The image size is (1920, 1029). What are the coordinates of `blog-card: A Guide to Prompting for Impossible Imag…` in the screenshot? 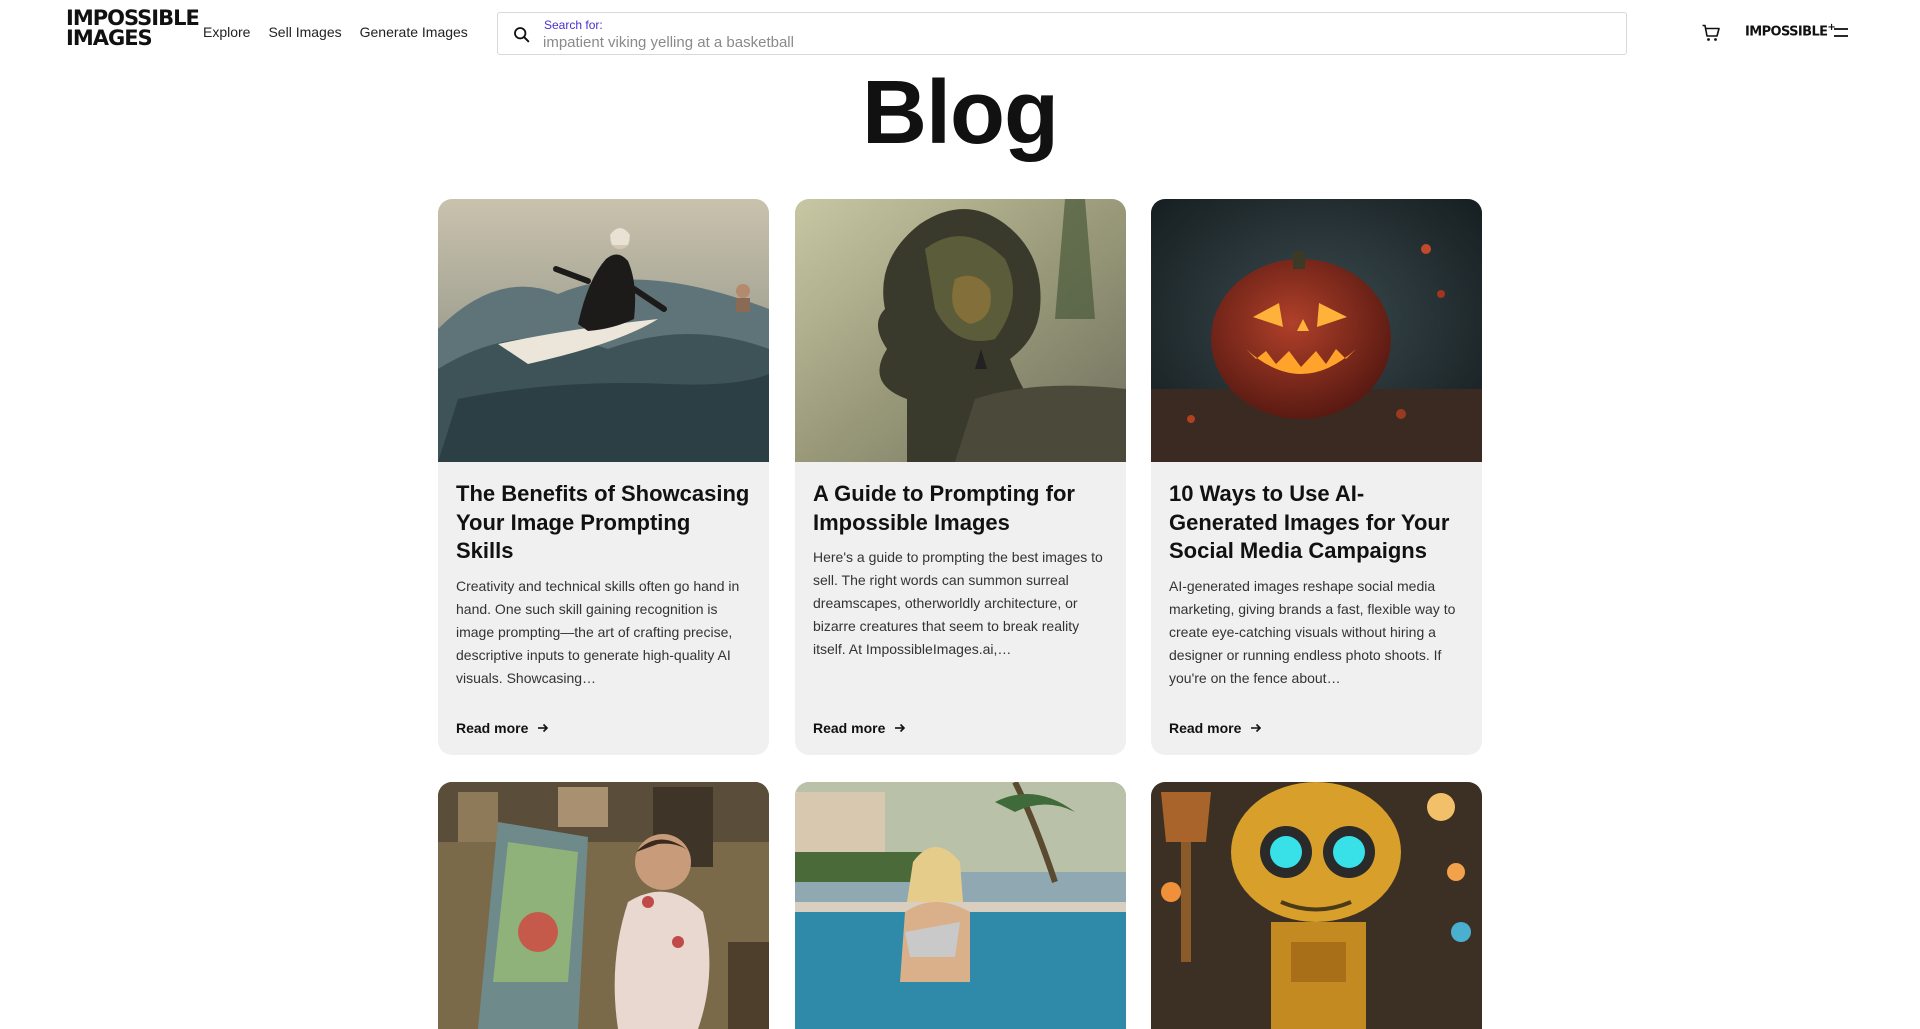 It's located at (960, 477).